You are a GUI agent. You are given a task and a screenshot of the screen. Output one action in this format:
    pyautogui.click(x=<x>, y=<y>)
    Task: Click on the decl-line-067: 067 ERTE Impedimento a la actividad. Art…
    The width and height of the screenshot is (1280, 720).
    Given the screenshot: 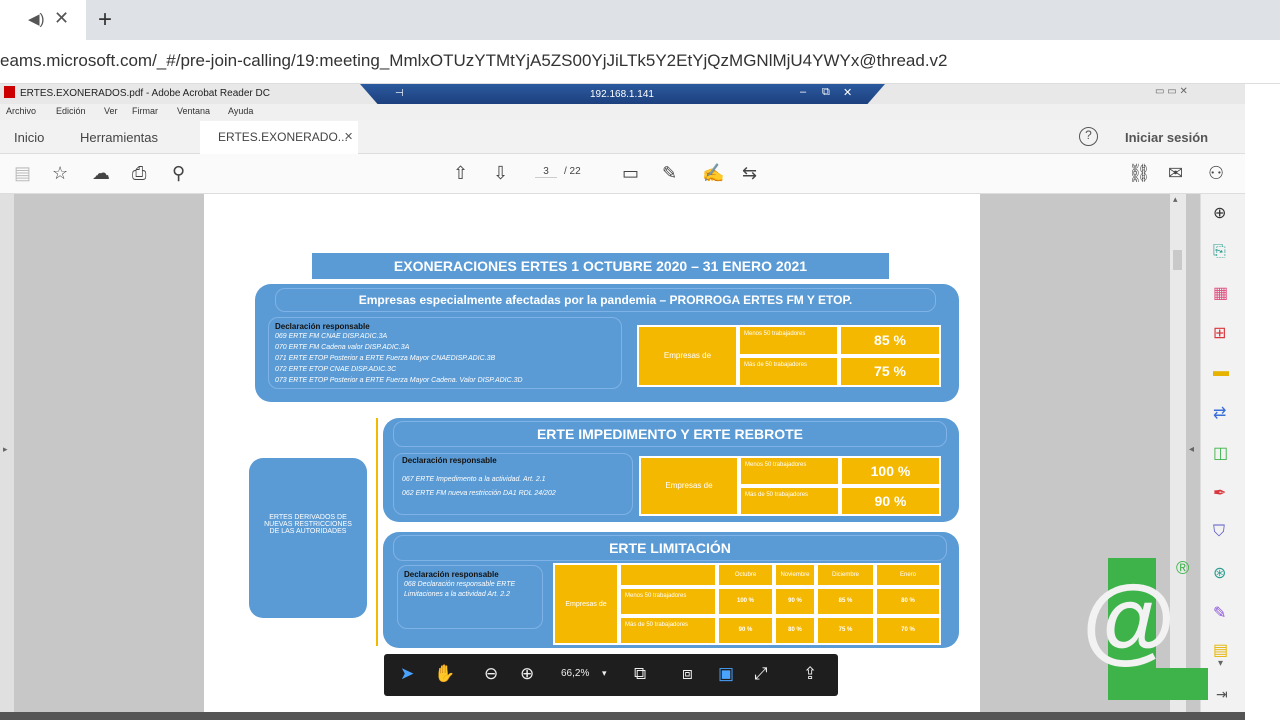 What is the action you would take?
    pyautogui.click(x=474, y=479)
    